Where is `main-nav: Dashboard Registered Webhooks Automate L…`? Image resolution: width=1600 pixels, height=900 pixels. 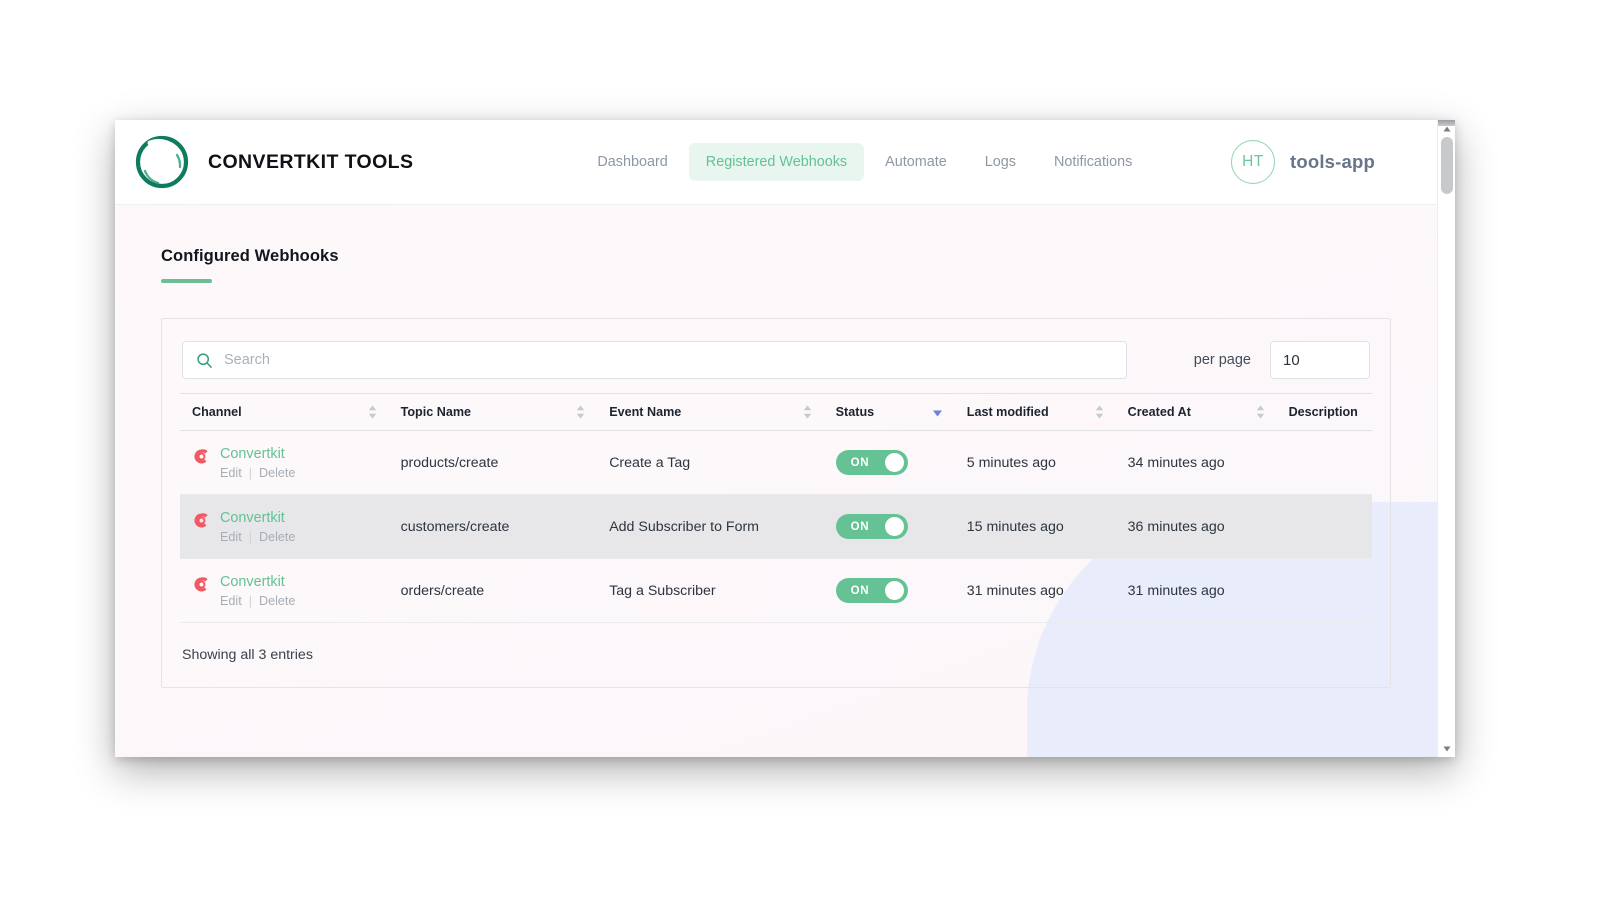
main-nav: Dashboard Registered Webhooks Automate L… is located at coordinates (864, 162).